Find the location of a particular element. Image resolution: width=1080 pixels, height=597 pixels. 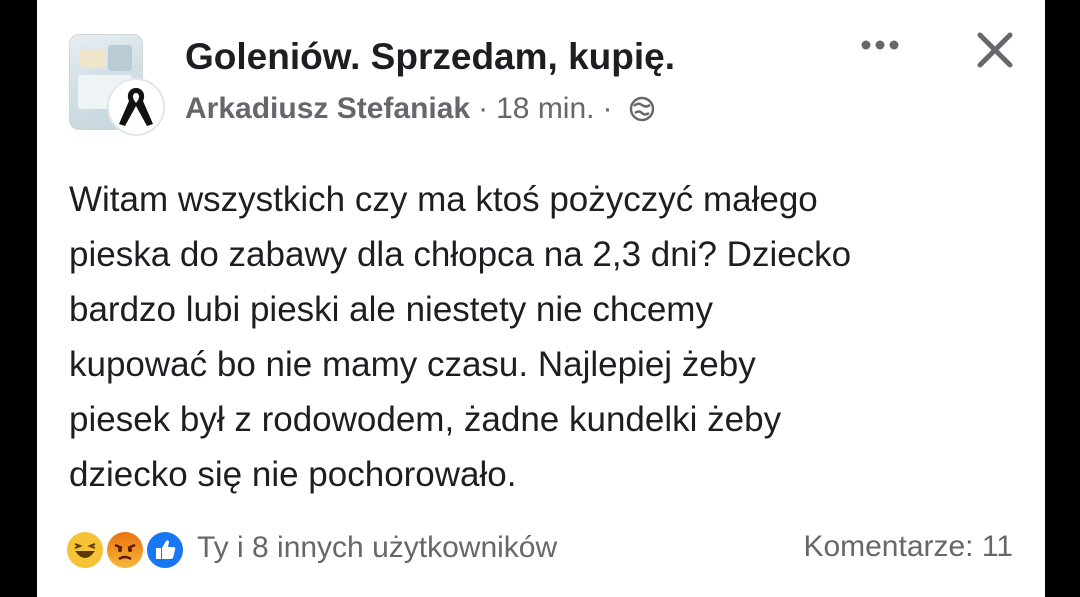

group-name: Goleniów. Sprzedam, kupię. is located at coordinates (430, 57).